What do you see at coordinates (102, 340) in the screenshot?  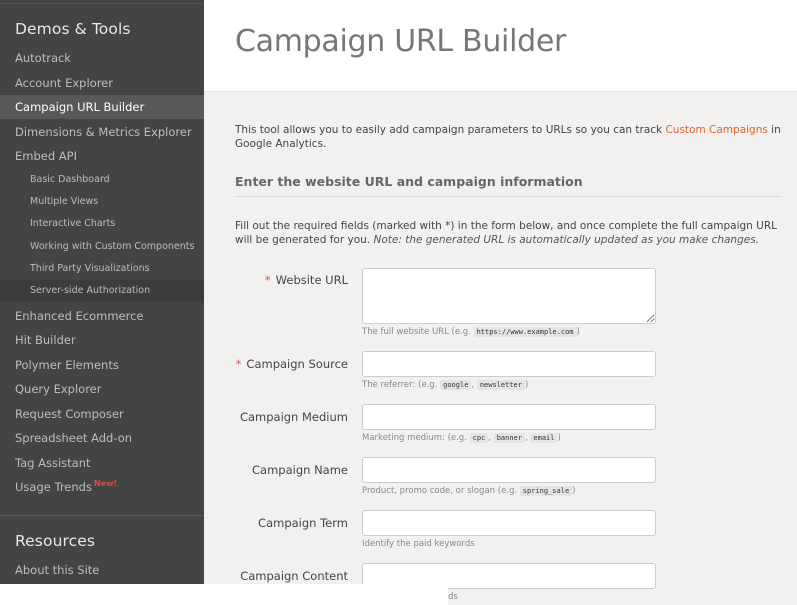 I see `sidebar-item-hit-builder: Hit Builder` at bounding box center [102, 340].